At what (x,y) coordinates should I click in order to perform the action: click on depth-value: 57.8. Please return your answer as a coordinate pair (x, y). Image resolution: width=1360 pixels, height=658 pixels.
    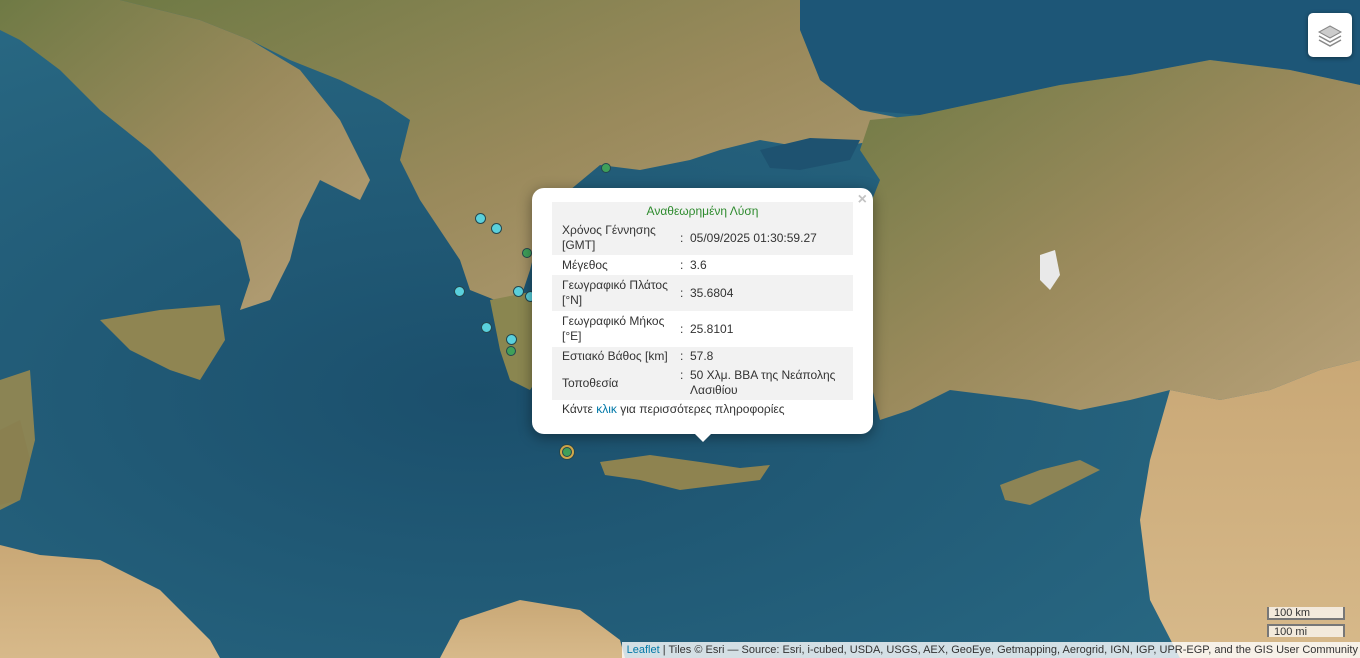
    Looking at the image, I should click on (702, 356).